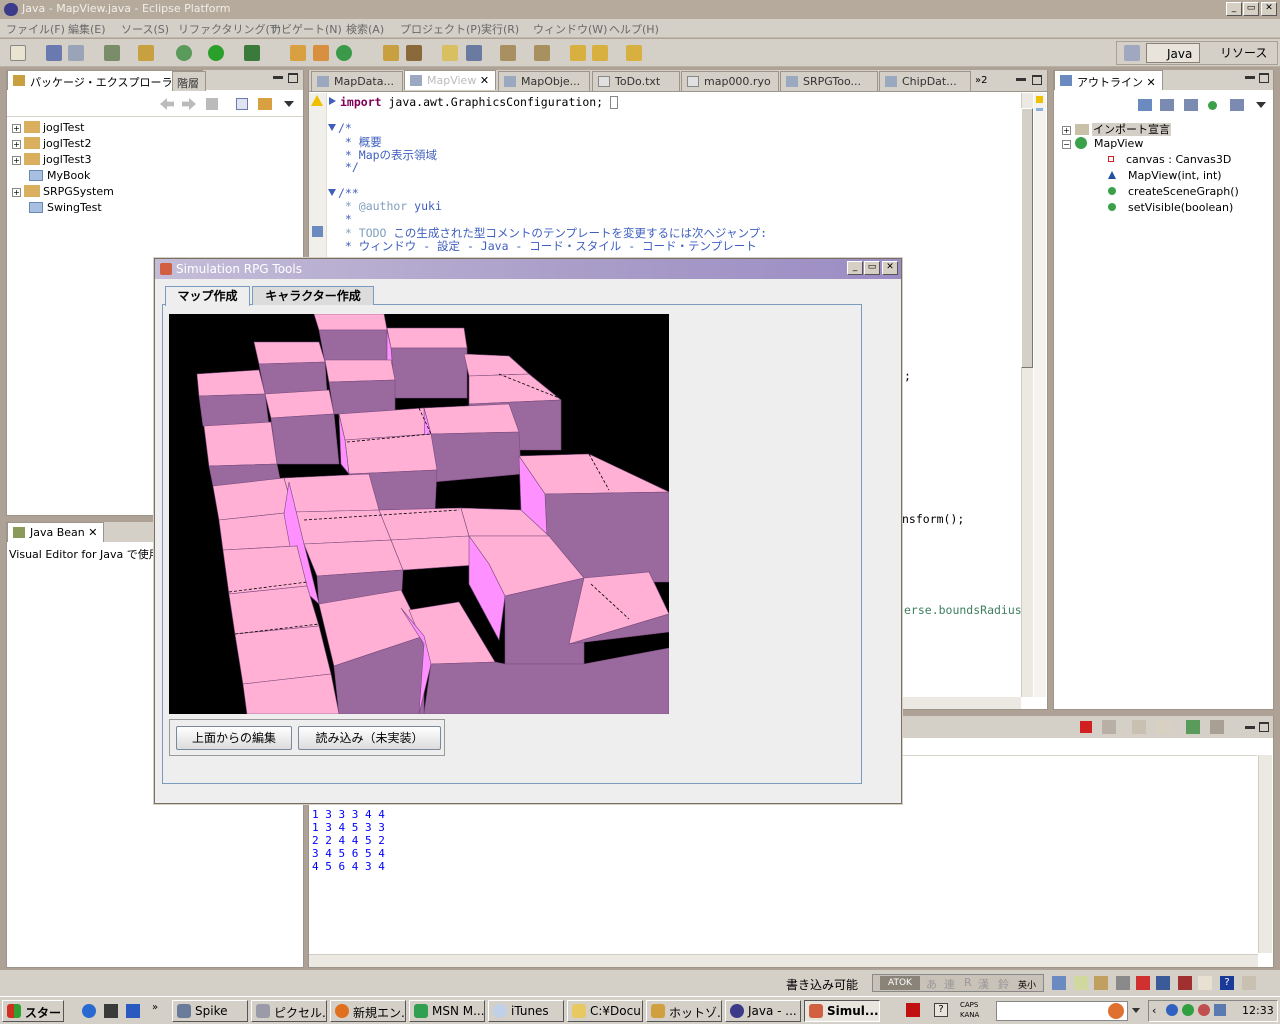 The width and height of the screenshot is (1280, 1024). Describe the element at coordinates (63, 191) in the screenshot. I see `tree-item: + SRPGSystem` at that location.